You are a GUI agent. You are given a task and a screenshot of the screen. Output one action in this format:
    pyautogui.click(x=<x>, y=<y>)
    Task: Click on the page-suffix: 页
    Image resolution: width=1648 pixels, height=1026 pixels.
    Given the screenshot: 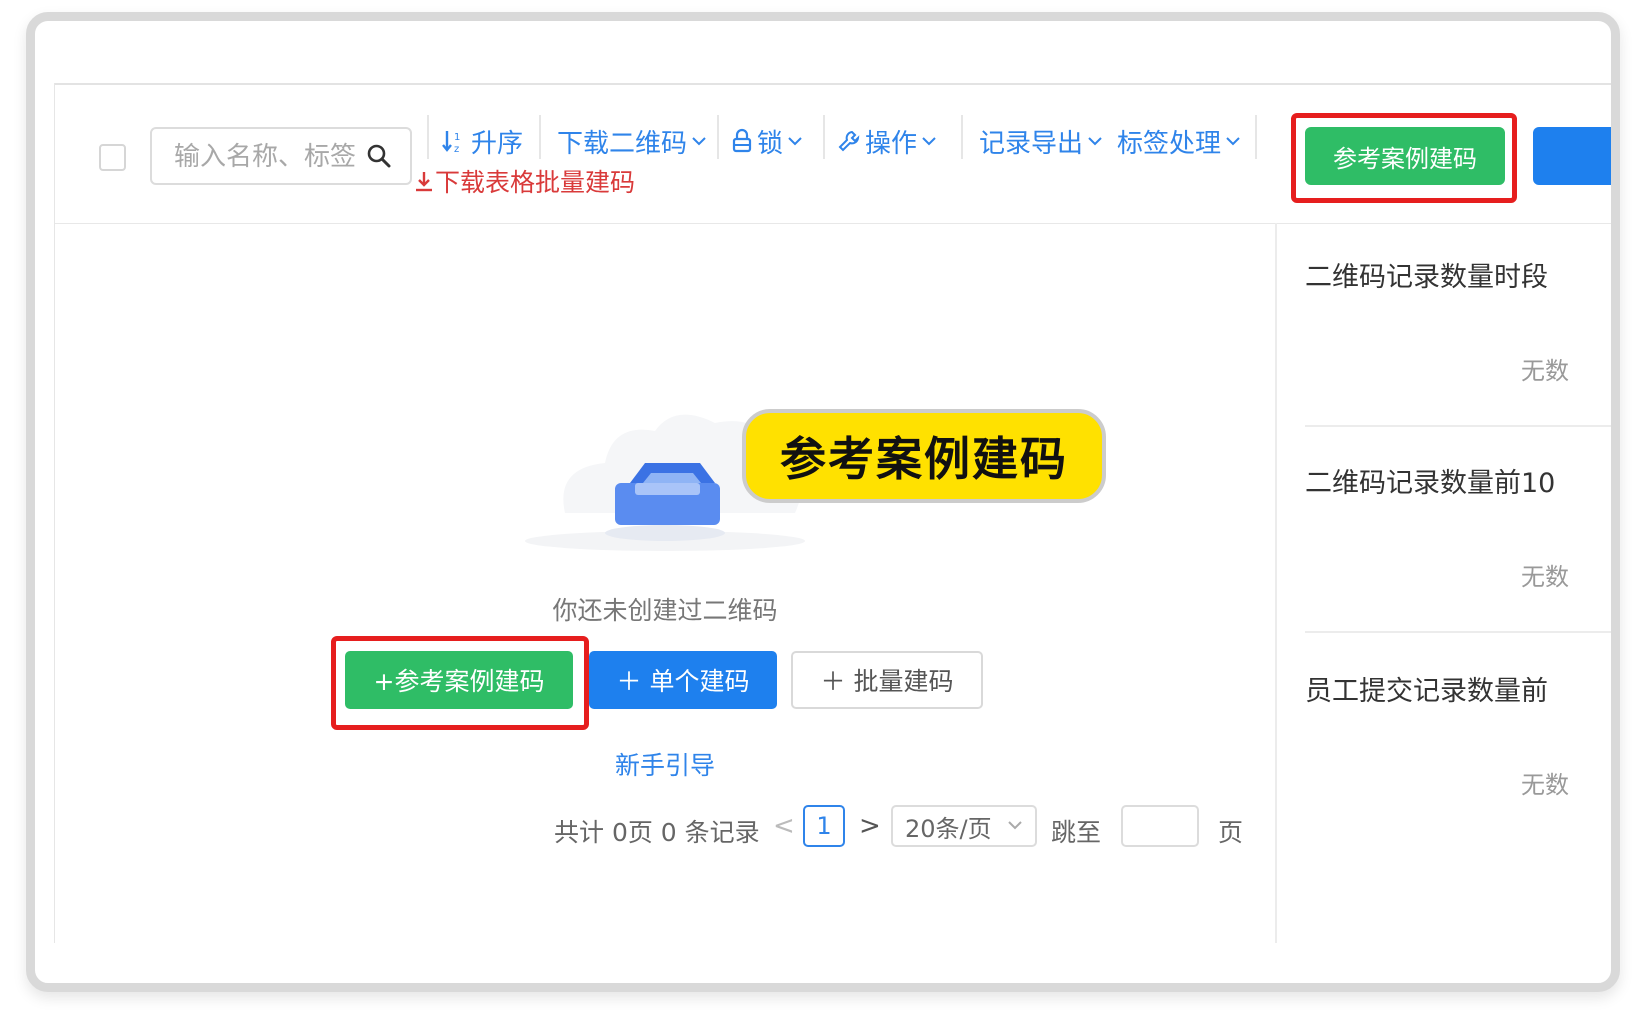 What is the action you would take?
    pyautogui.click(x=1231, y=832)
    